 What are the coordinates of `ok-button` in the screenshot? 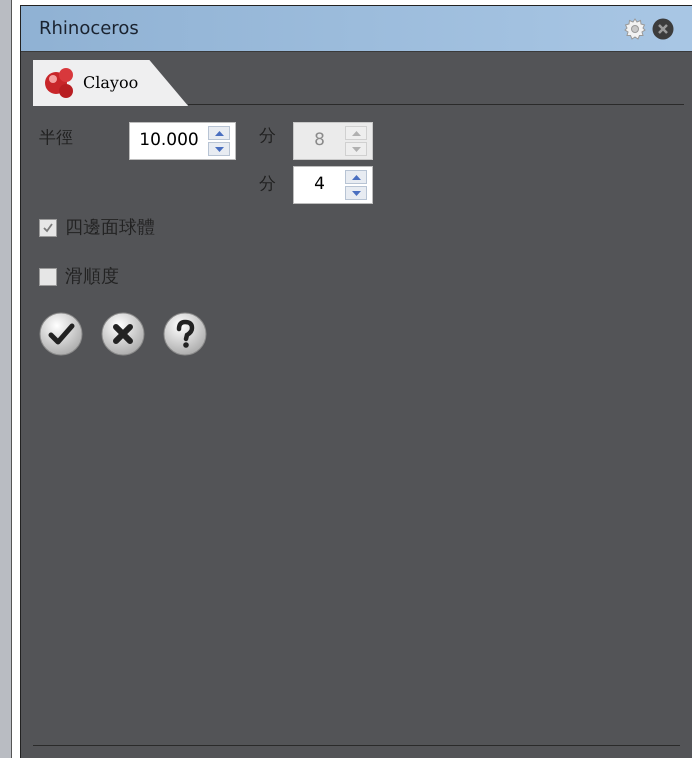 It's located at (61, 334).